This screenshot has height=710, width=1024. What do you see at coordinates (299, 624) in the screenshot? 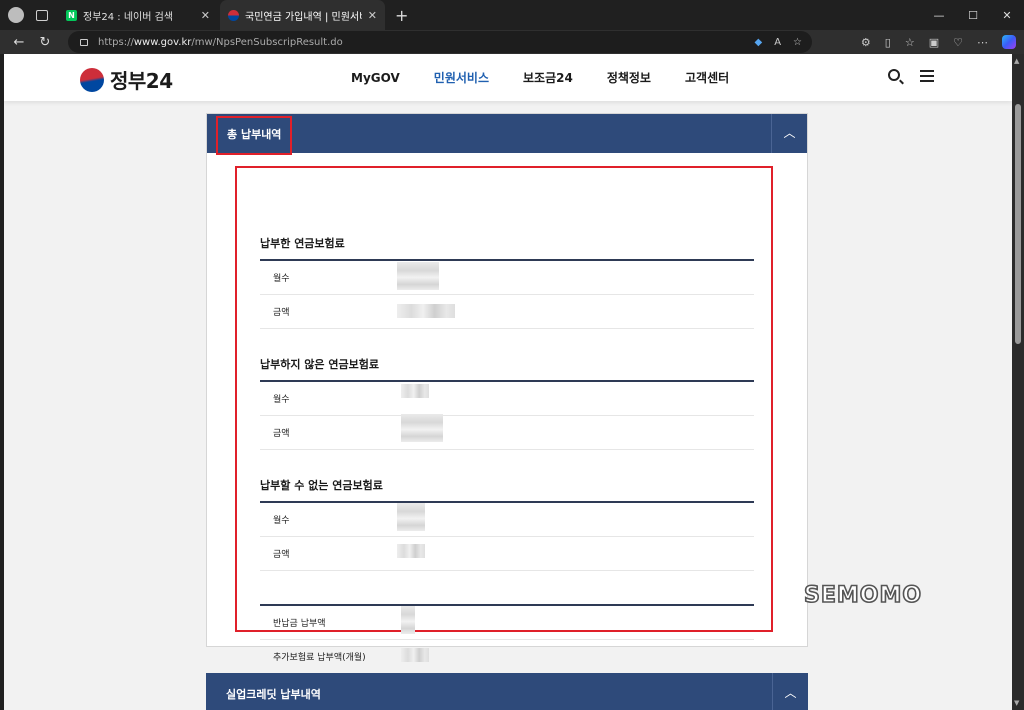
I see `row-label-refund-paid: 반납금 납부액` at bounding box center [299, 624].